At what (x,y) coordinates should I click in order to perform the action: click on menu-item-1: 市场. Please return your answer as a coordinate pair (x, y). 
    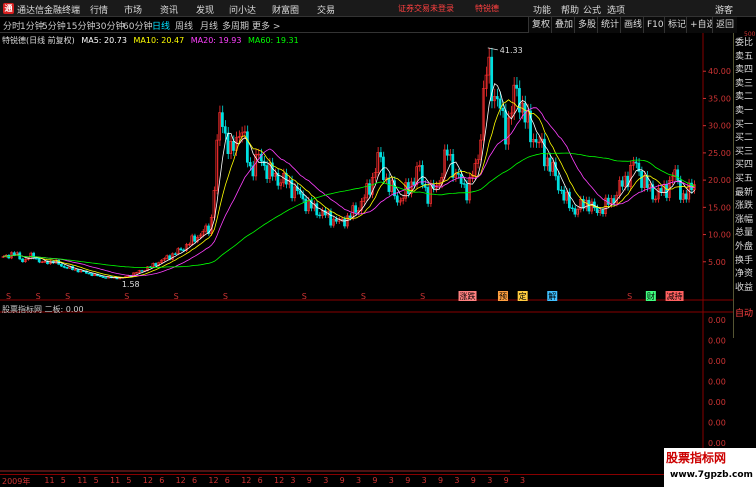
    Looking at the image, I should click on (133, 9).